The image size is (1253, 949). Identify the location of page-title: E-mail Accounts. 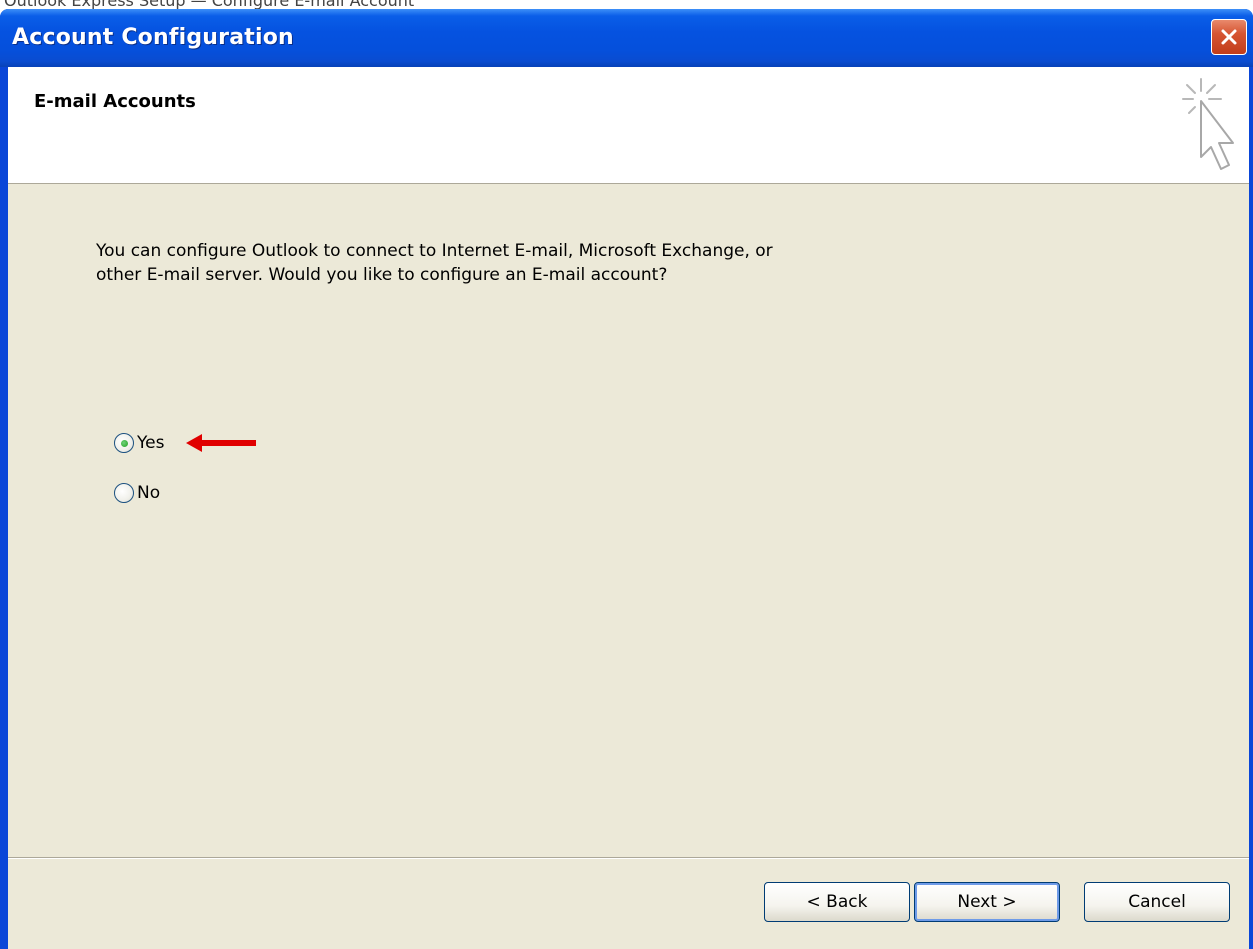
(115, 101).